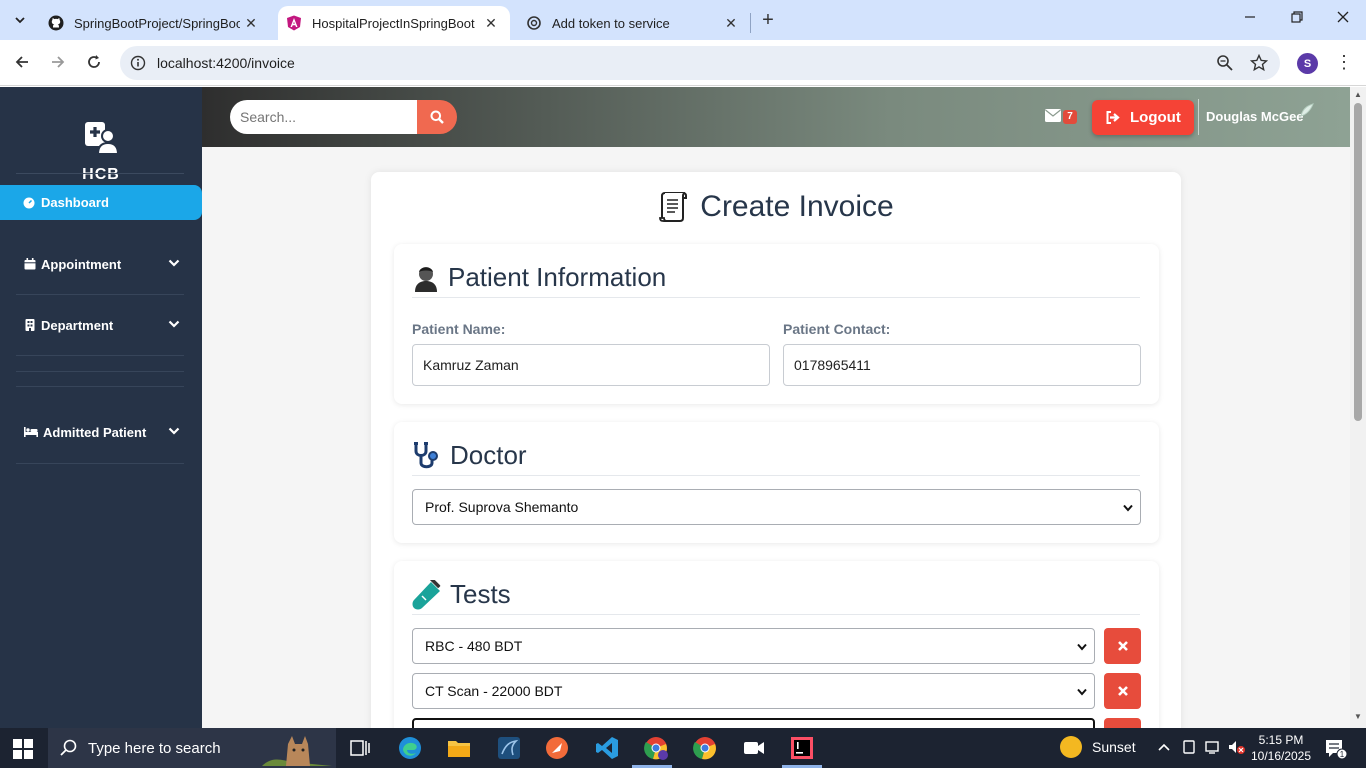 This screenshot has width=1366, height=768. I want to click on notification-center-icon: 1, so click(1336, 751).